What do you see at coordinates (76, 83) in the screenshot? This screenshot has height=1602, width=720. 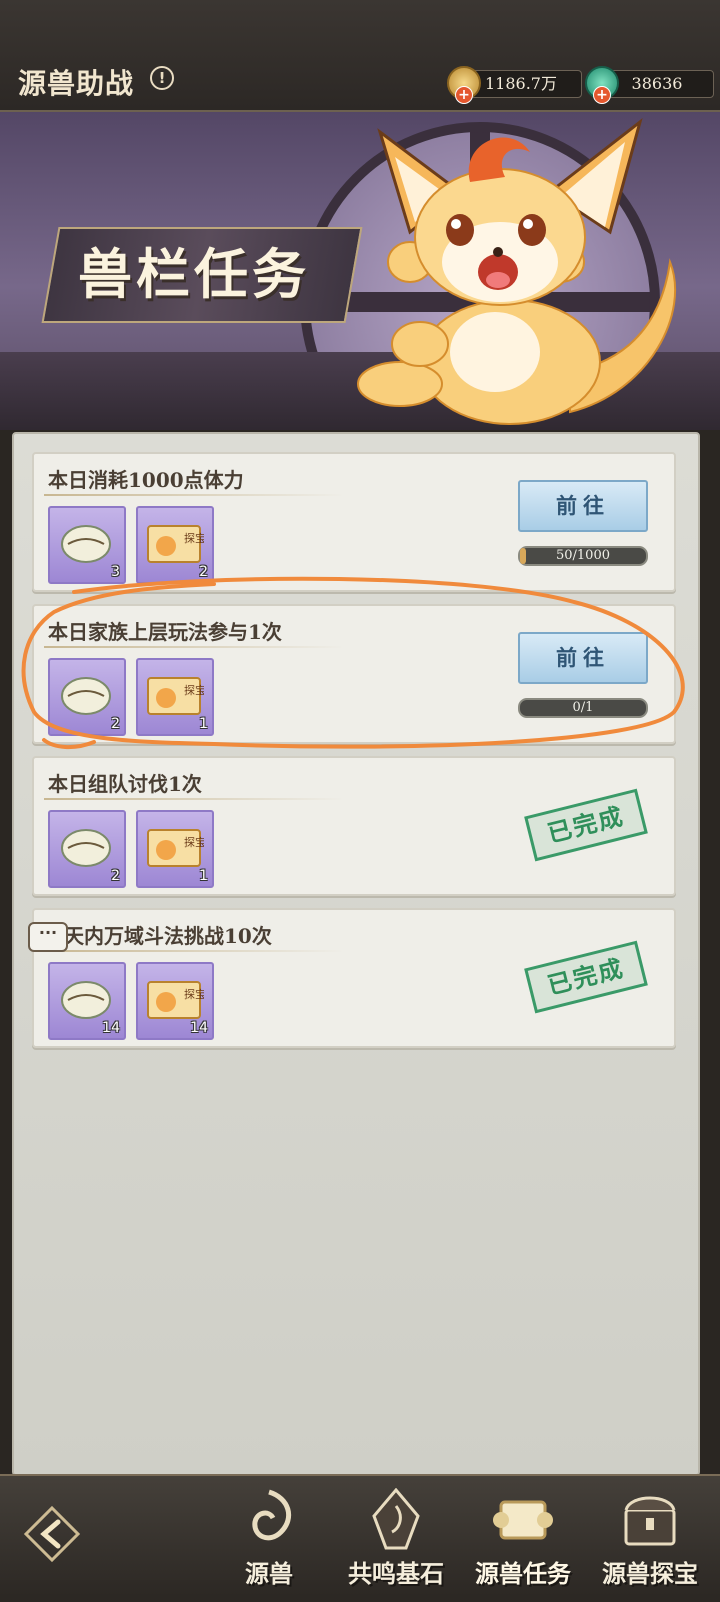 I see `page-title: 源兽助战` at bounding box center [76, 83].